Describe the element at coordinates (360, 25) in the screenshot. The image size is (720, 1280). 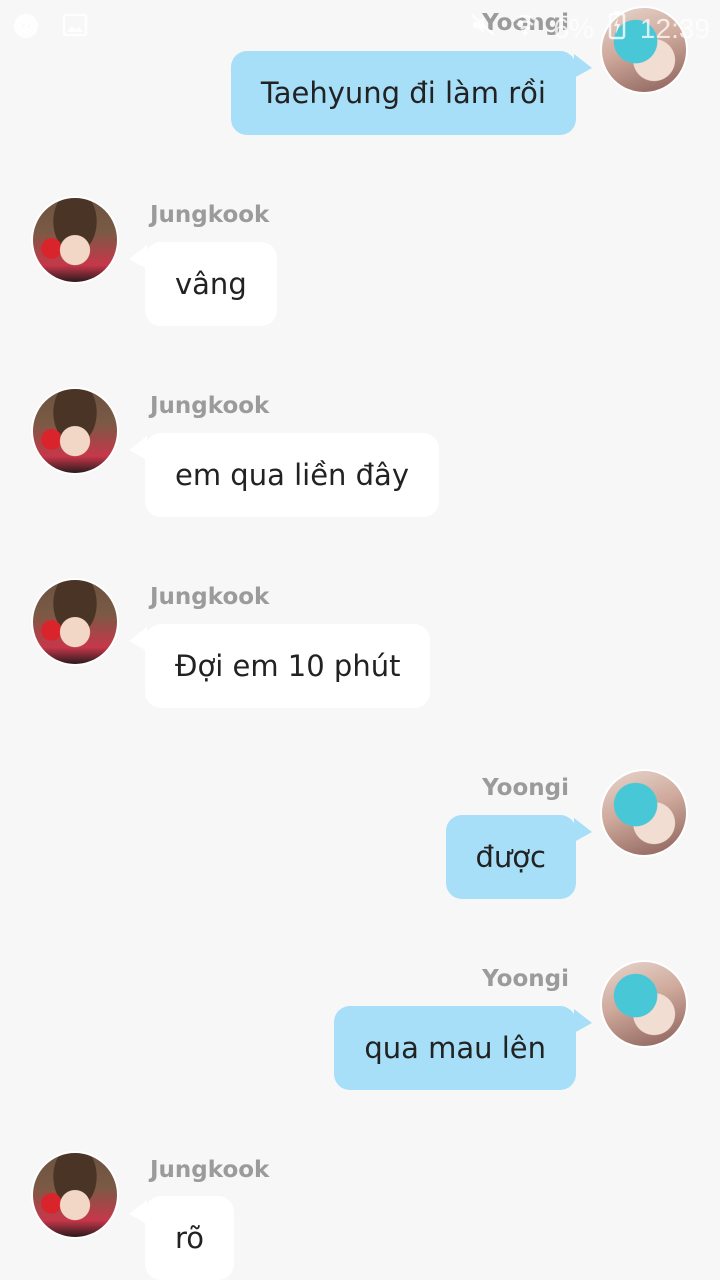
I see `status-bar: 6% 12:39` at that location.